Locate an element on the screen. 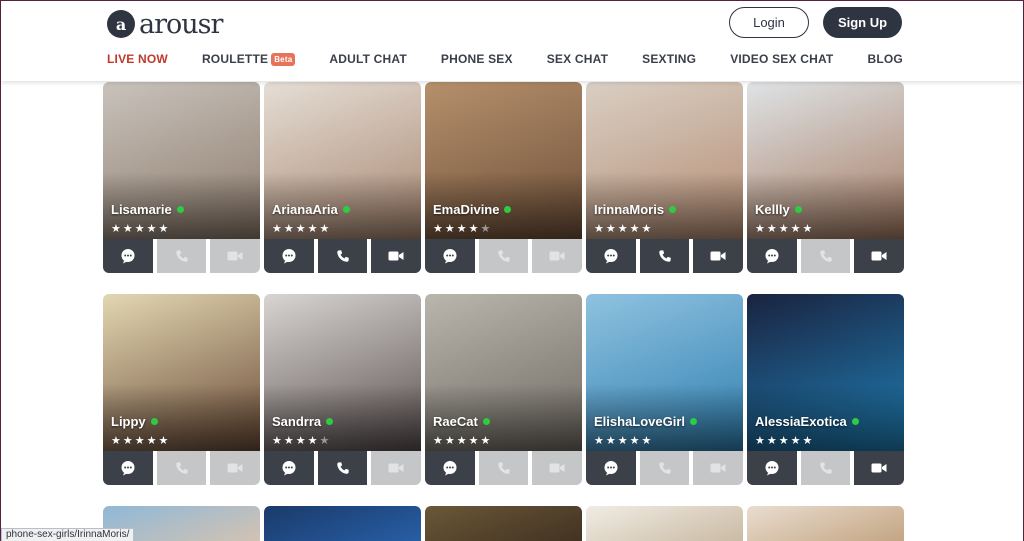 The height and width of the screenshot is (541, 1024). model-card: IrinnaMoris ★★★★★ is located at coordinates (664, 177).